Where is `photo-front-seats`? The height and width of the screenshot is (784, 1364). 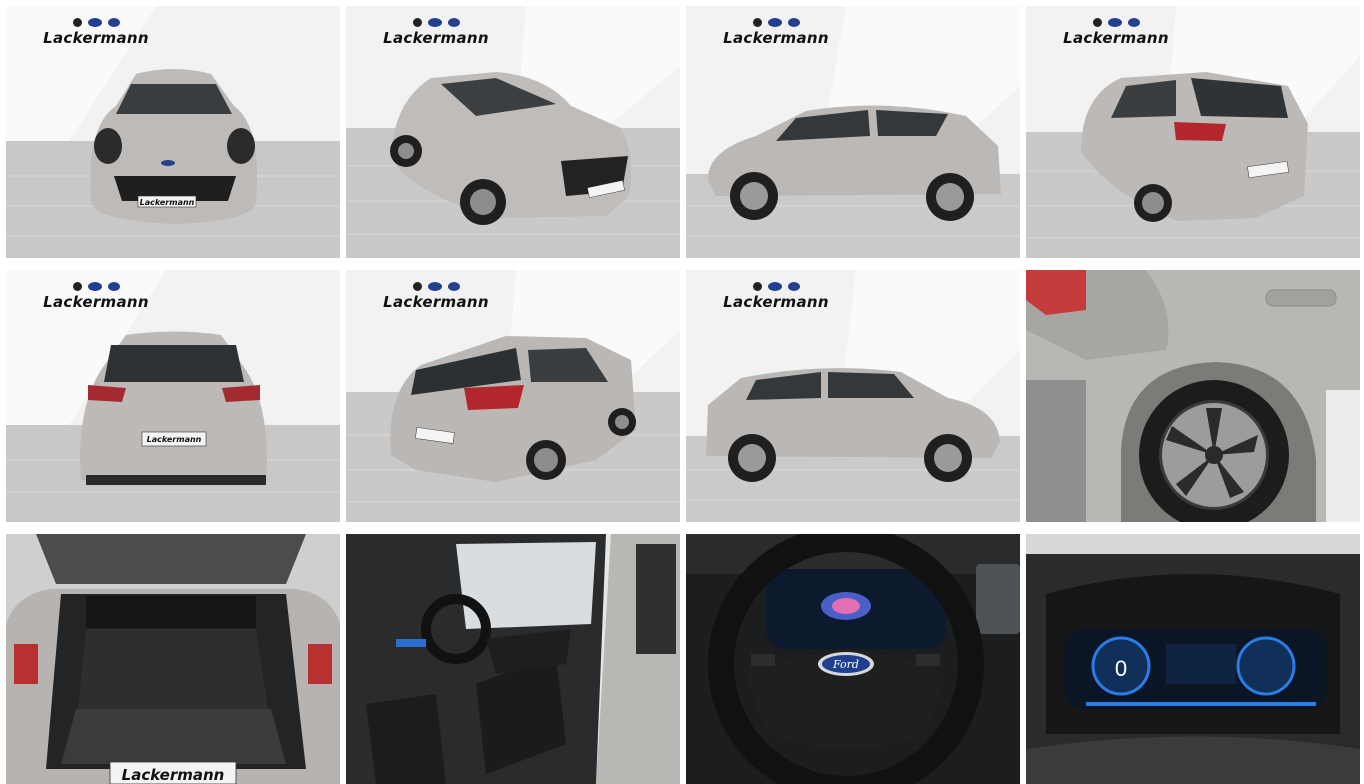
photo-front-seats is located at coordinates (513, 659).